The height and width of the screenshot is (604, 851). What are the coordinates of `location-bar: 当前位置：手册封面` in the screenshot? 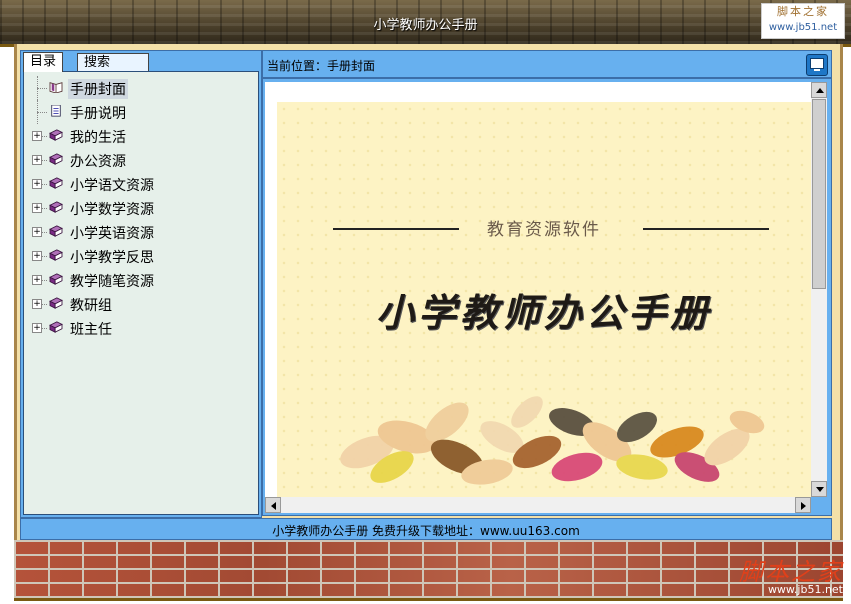 It's located at (547, 64).